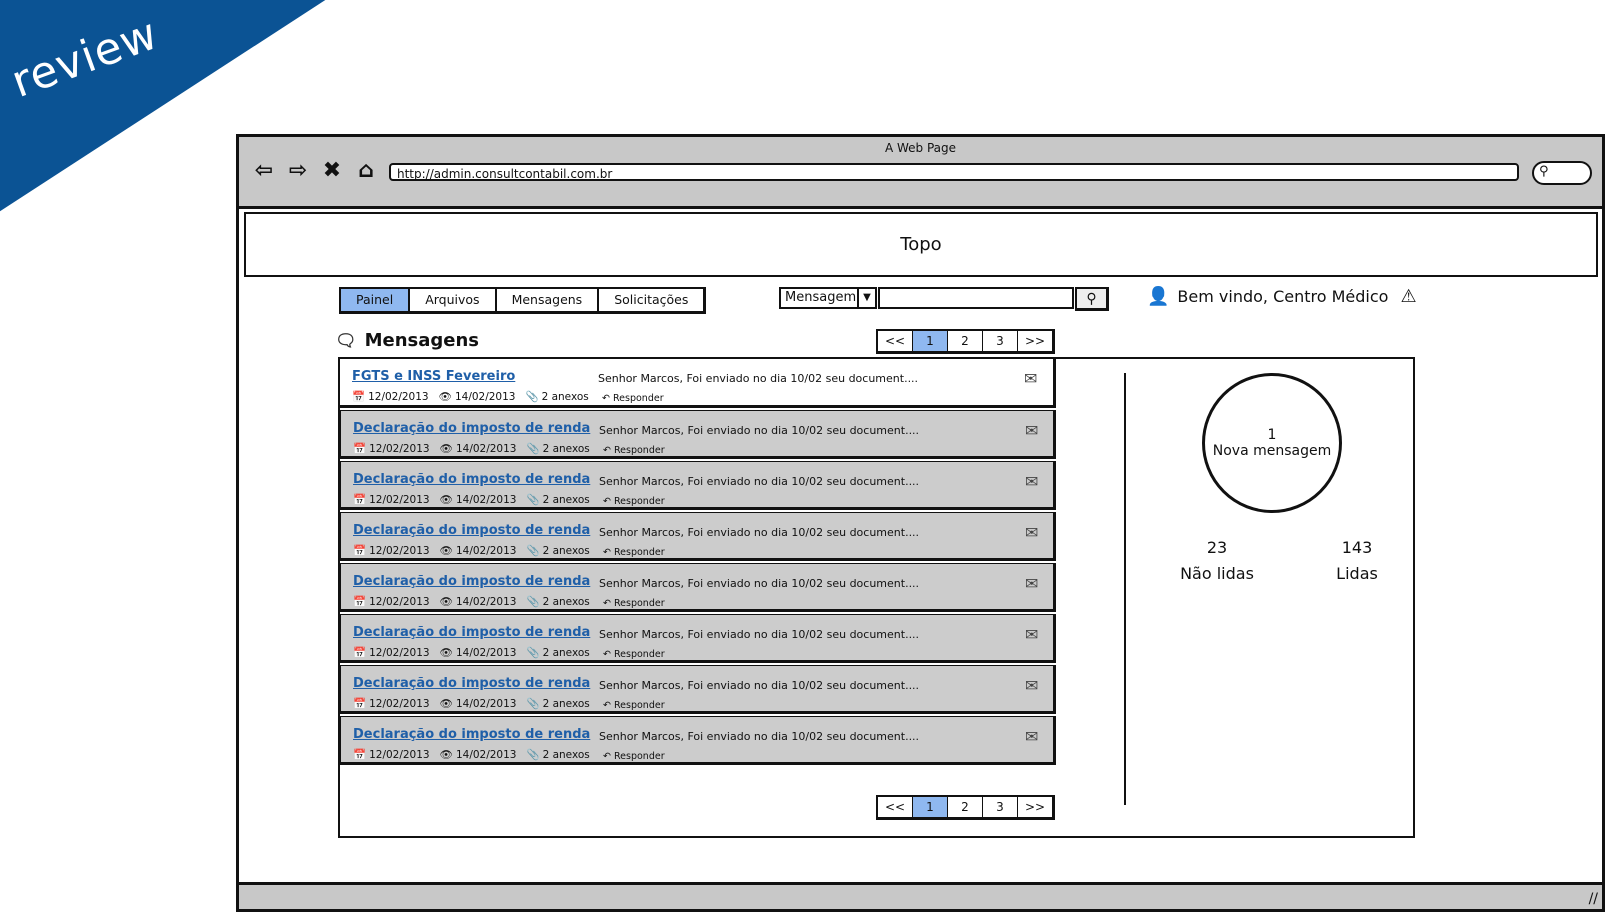  I want to click on message-subject-link: FGTS e INSS Fevereiro, so click(433, 376).